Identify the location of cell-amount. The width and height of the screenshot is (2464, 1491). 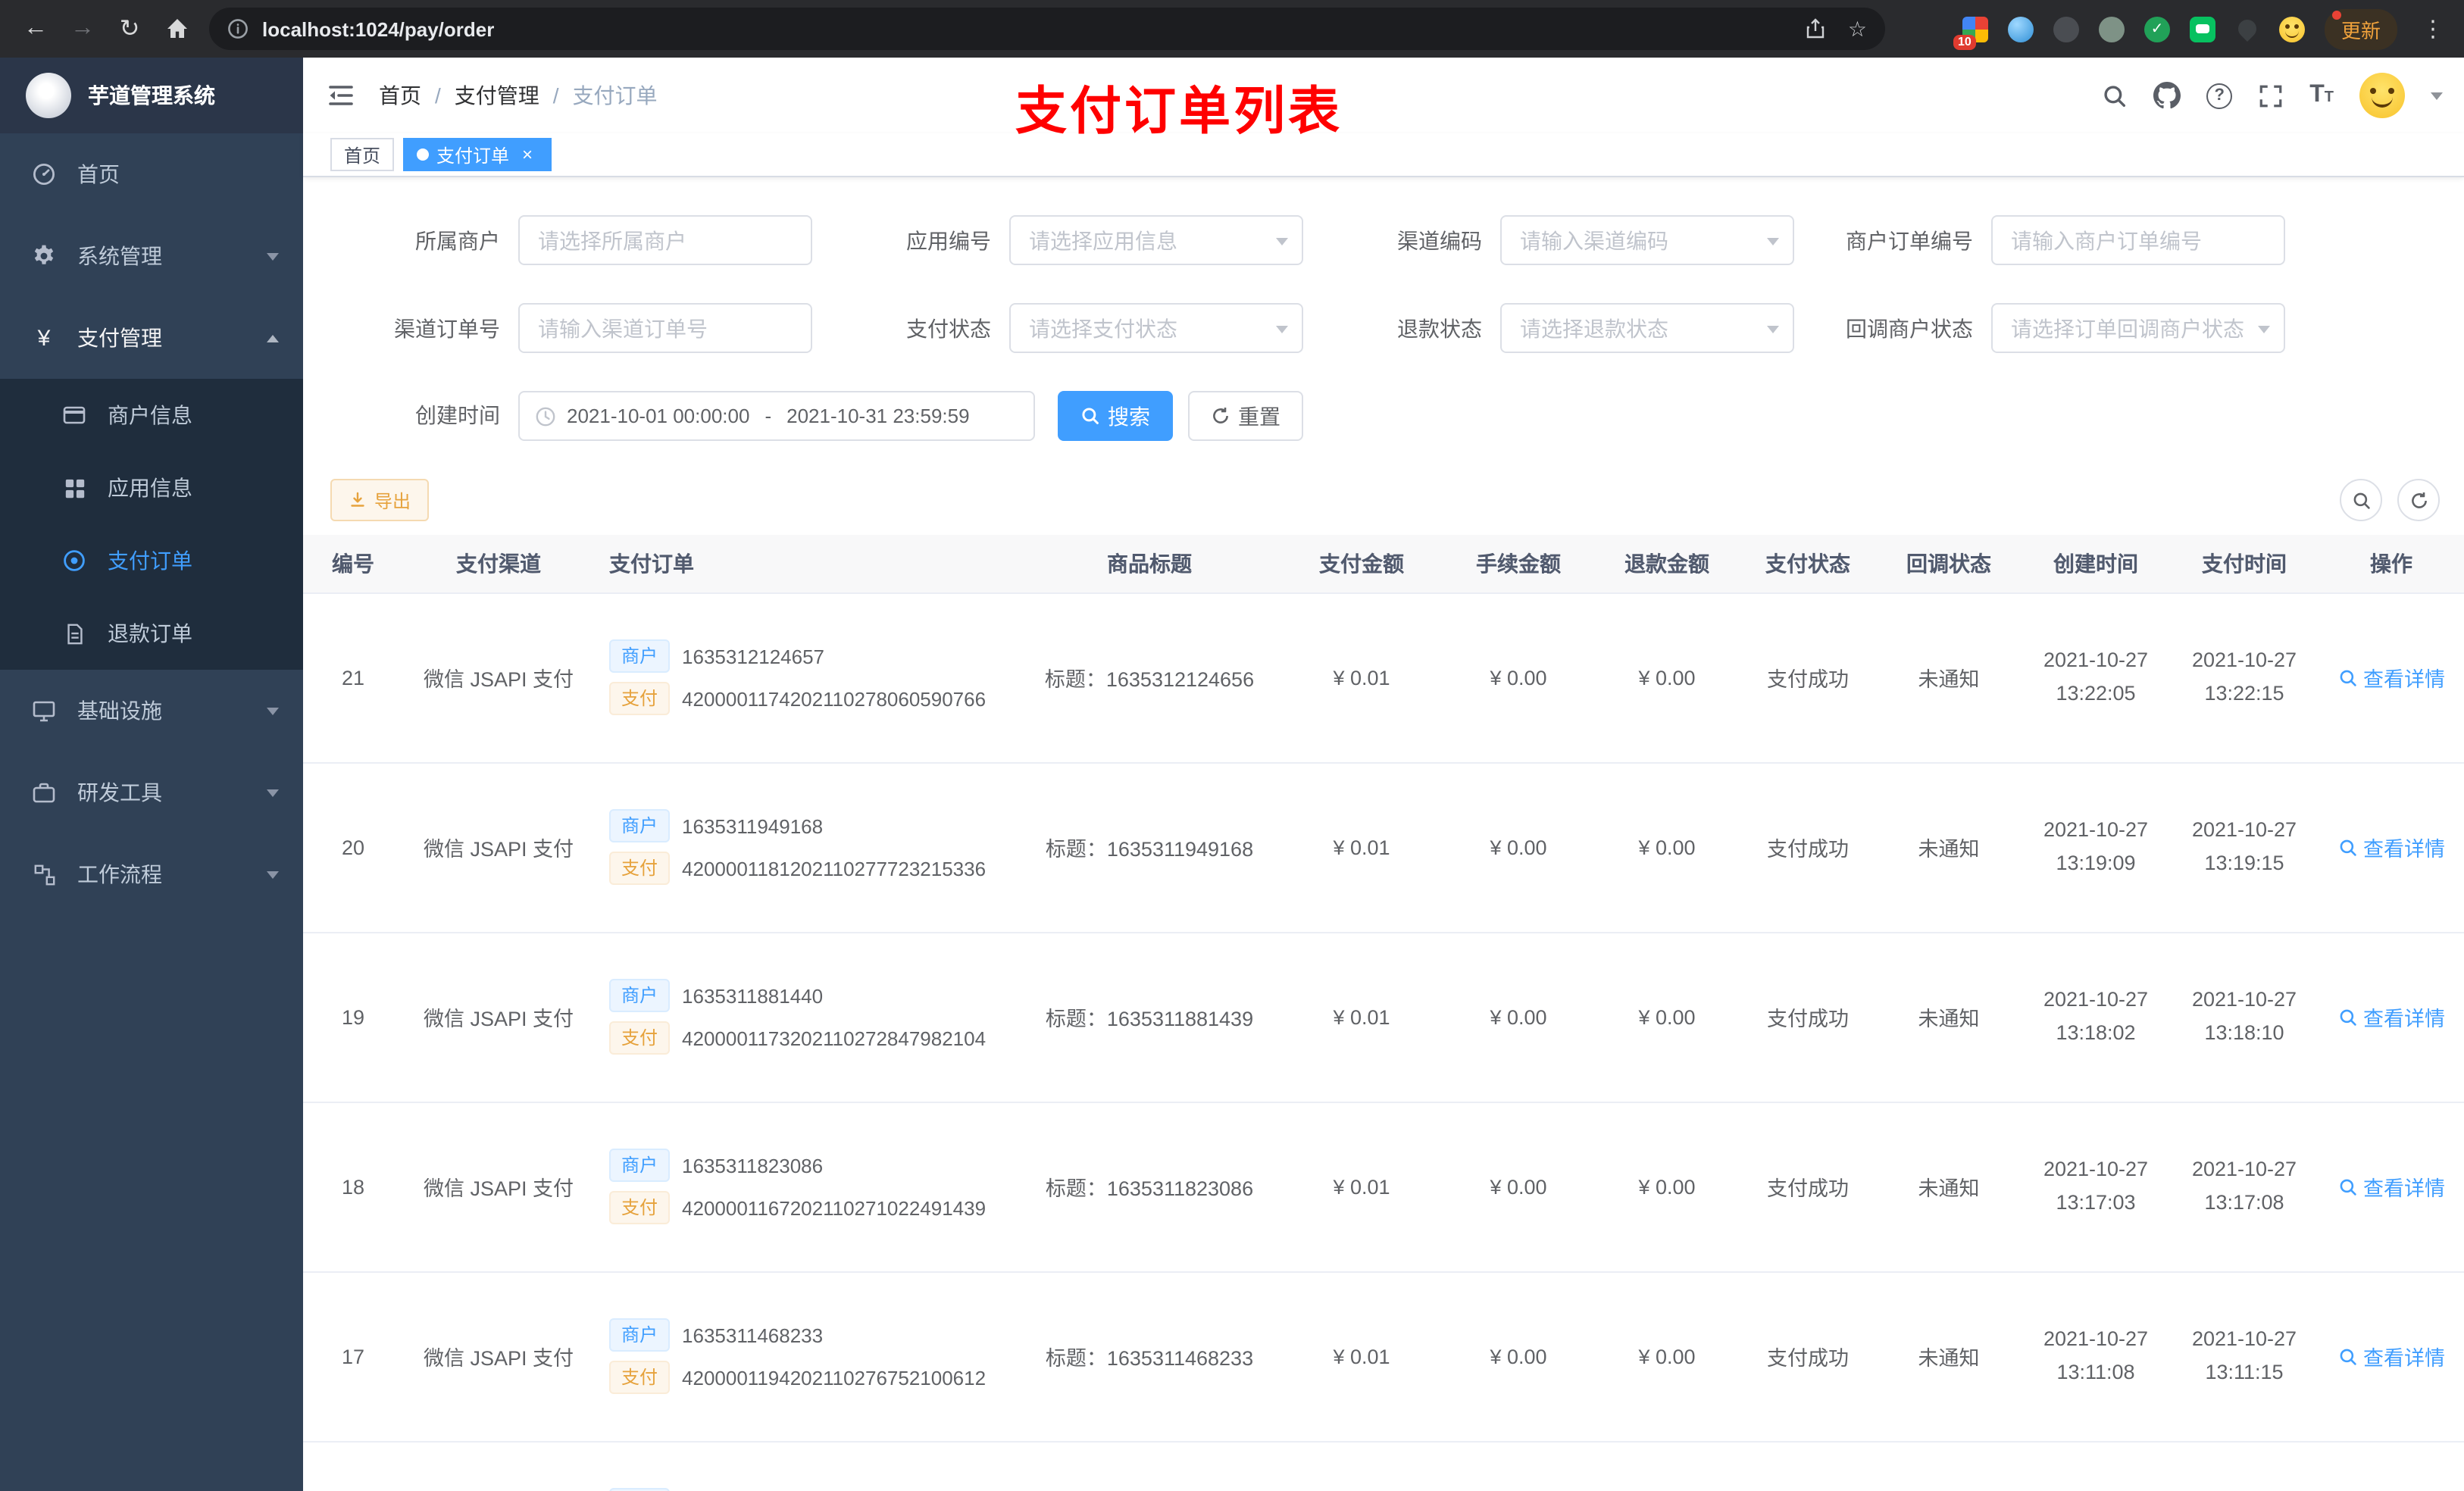
(1361, 1466).